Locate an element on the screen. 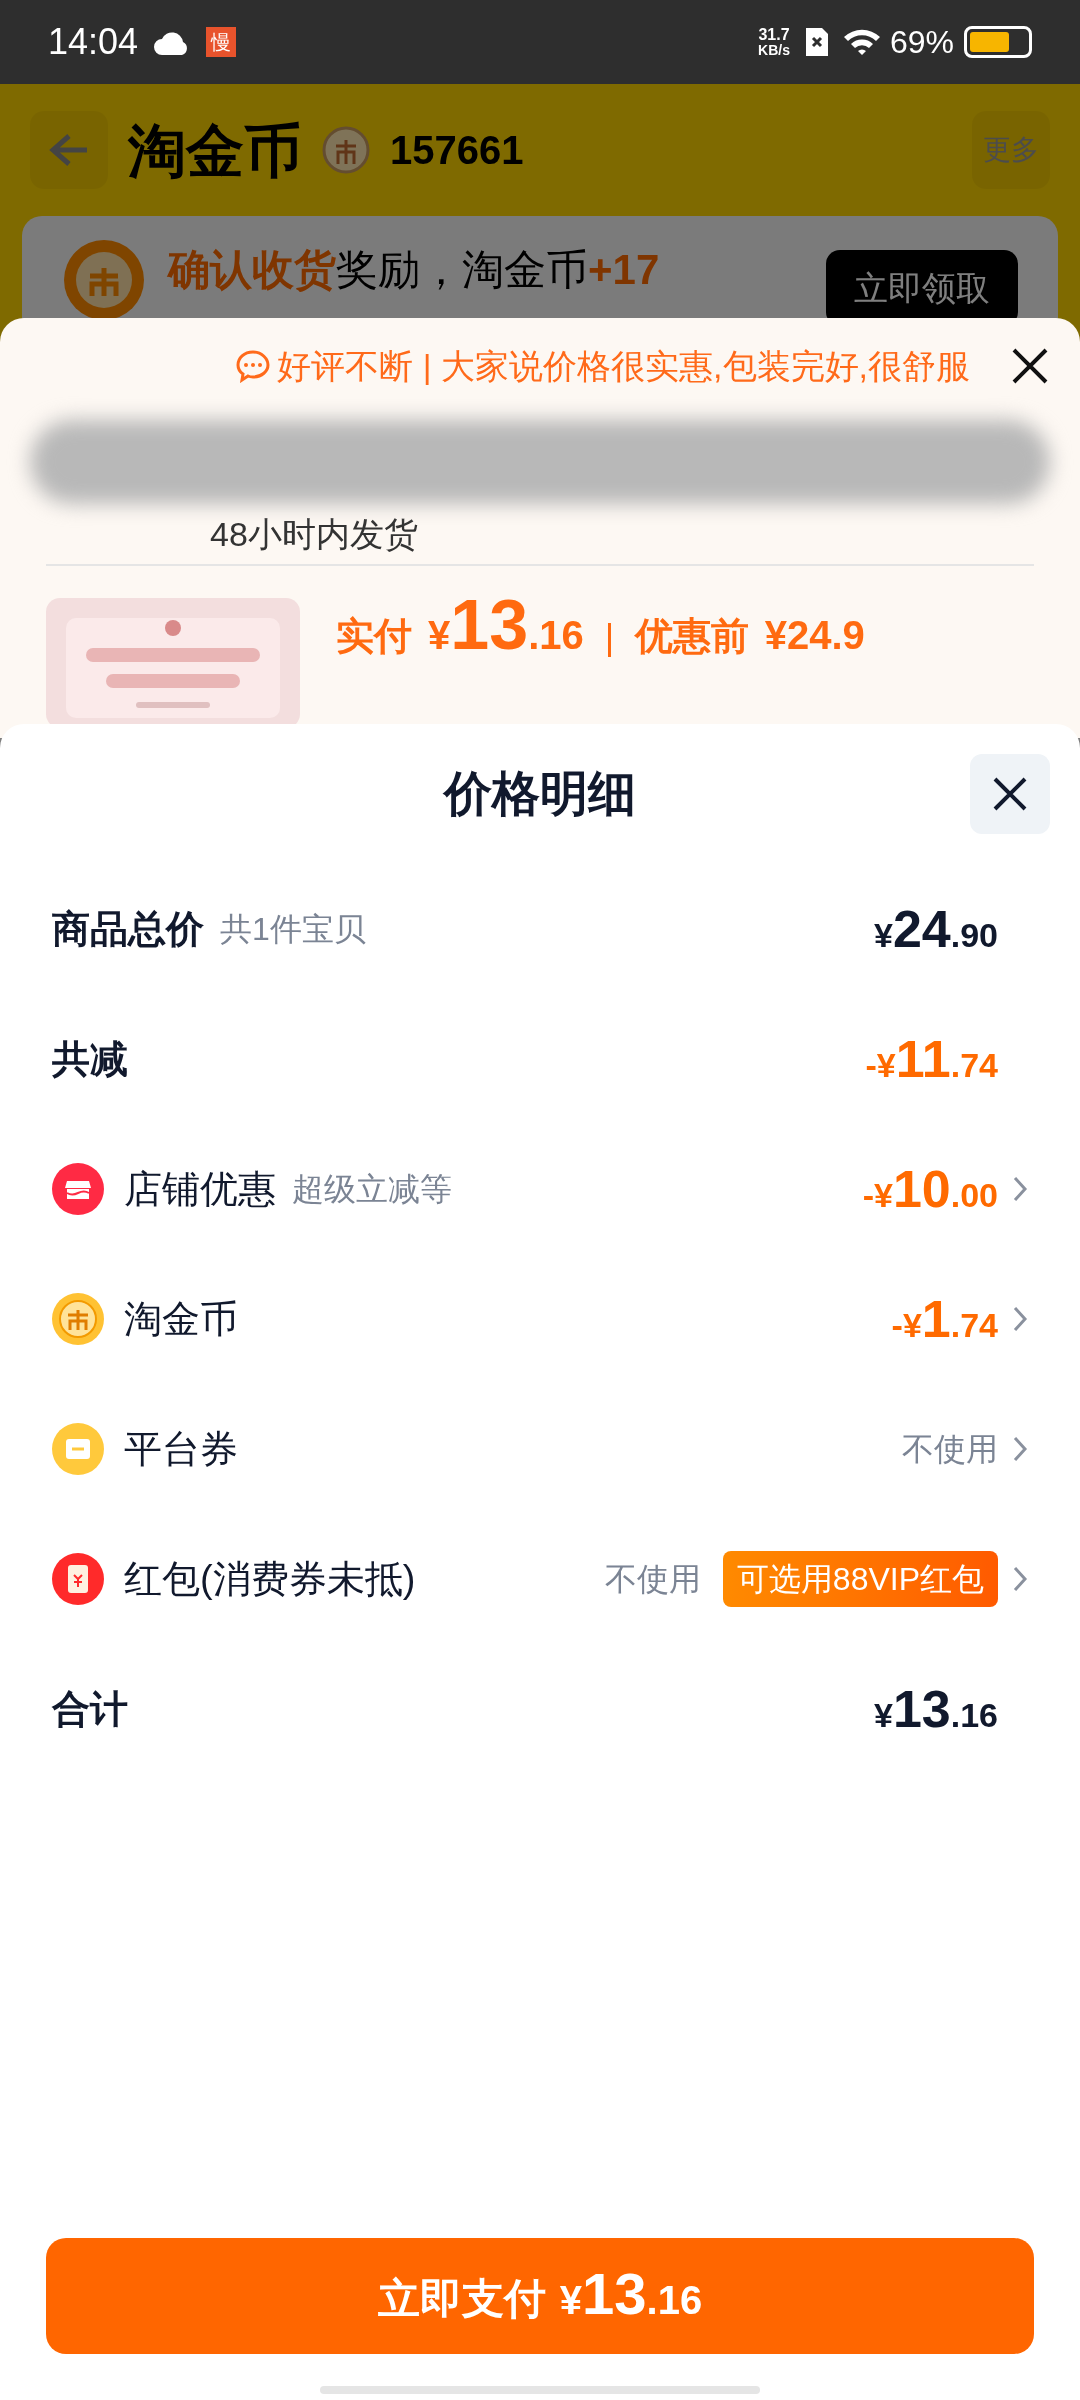 Image resolution: width=1080 pixels, height=2400 pixels. network-speed-unit: KB/s is located at coordinates (774, 50).